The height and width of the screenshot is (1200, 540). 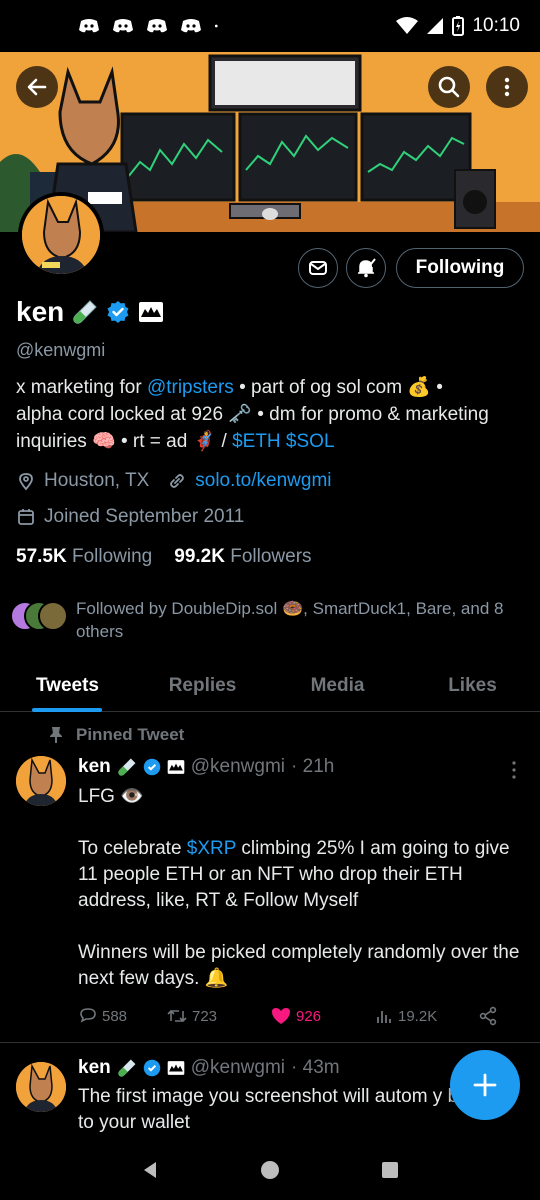 What do you see at coordinates (337, 685) in the screenshot?
I see `tab-media: Media` at bounding box center [337, 685].